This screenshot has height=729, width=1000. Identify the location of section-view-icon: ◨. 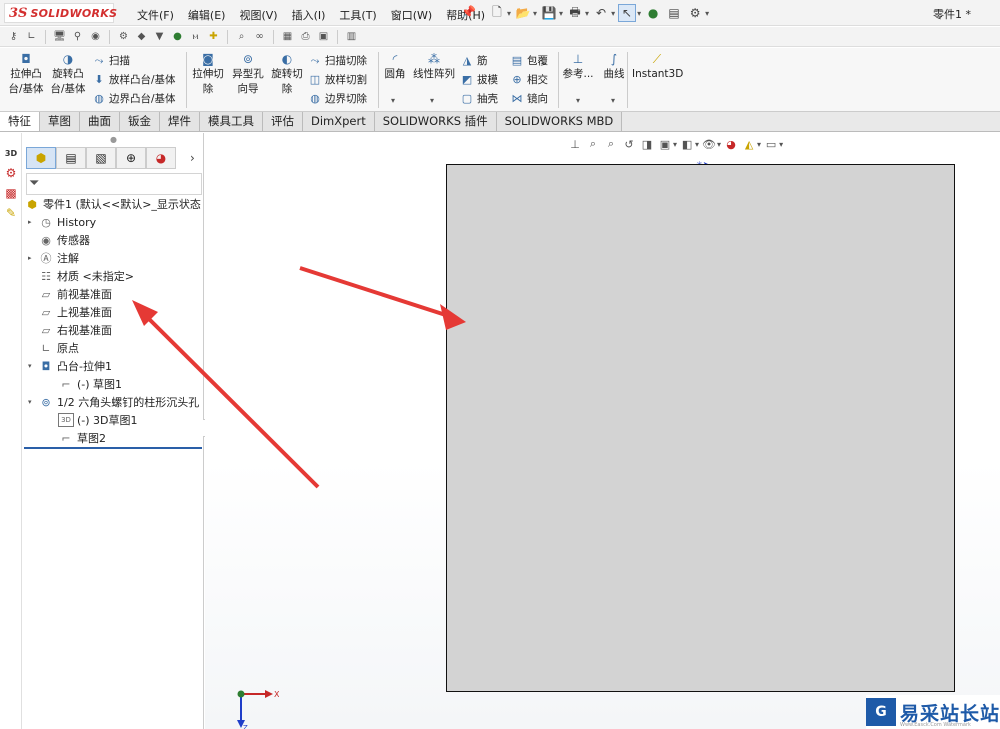
(647, 144).